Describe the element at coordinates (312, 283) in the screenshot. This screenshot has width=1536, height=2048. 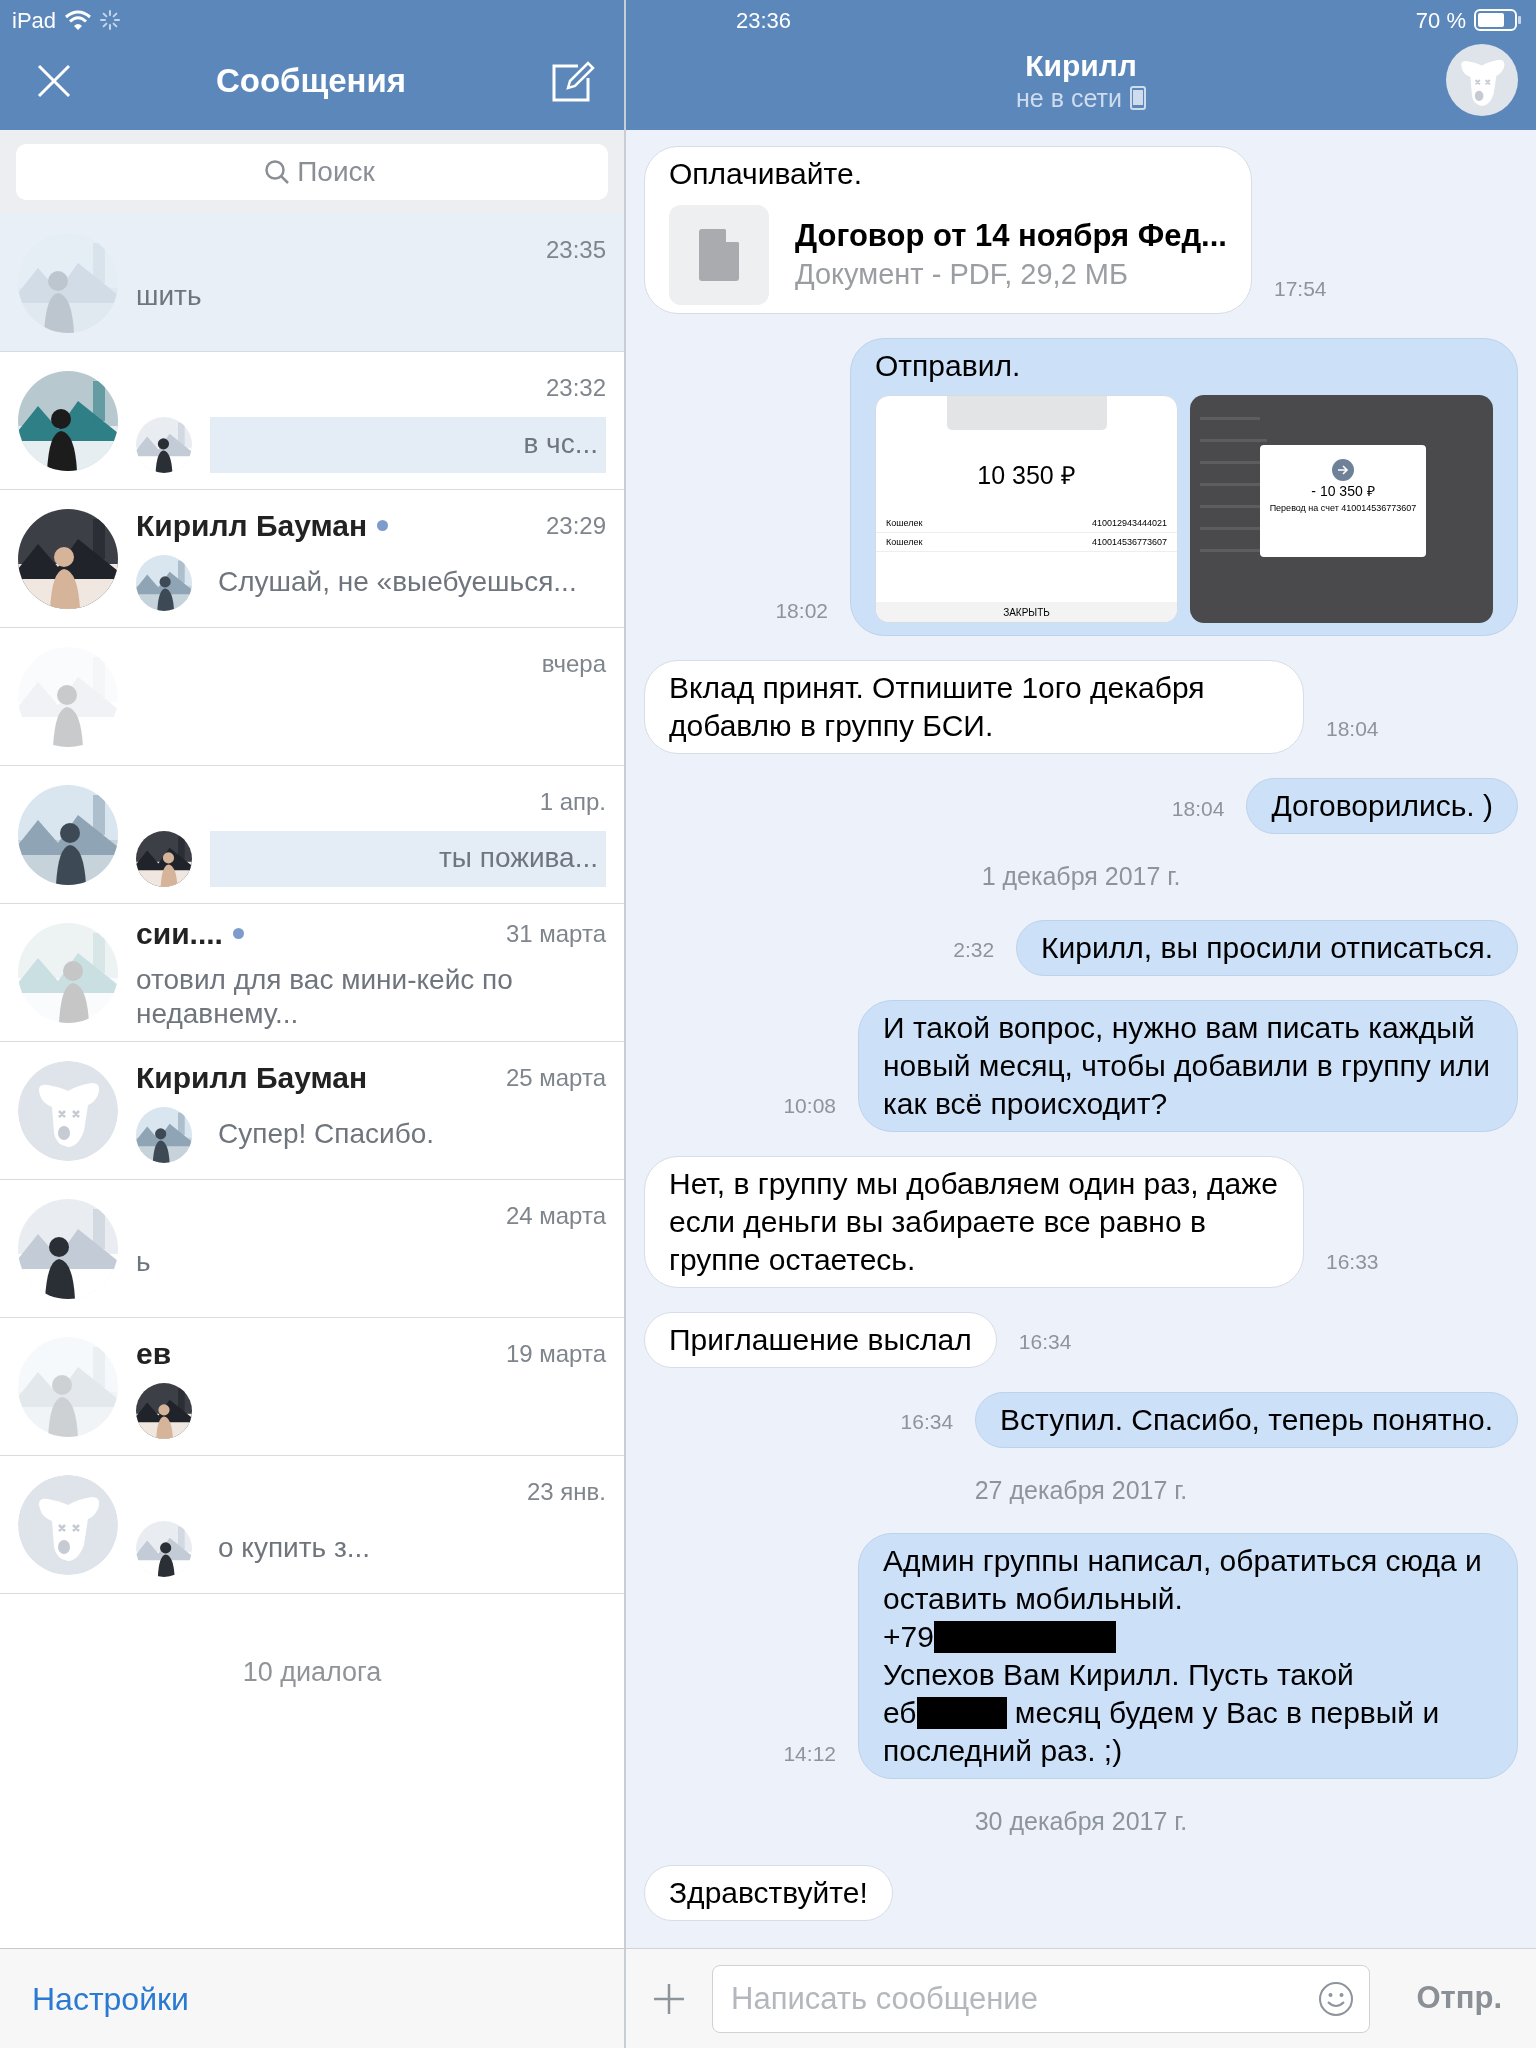
I see `dialog-item: 23:35 шить` at that location.